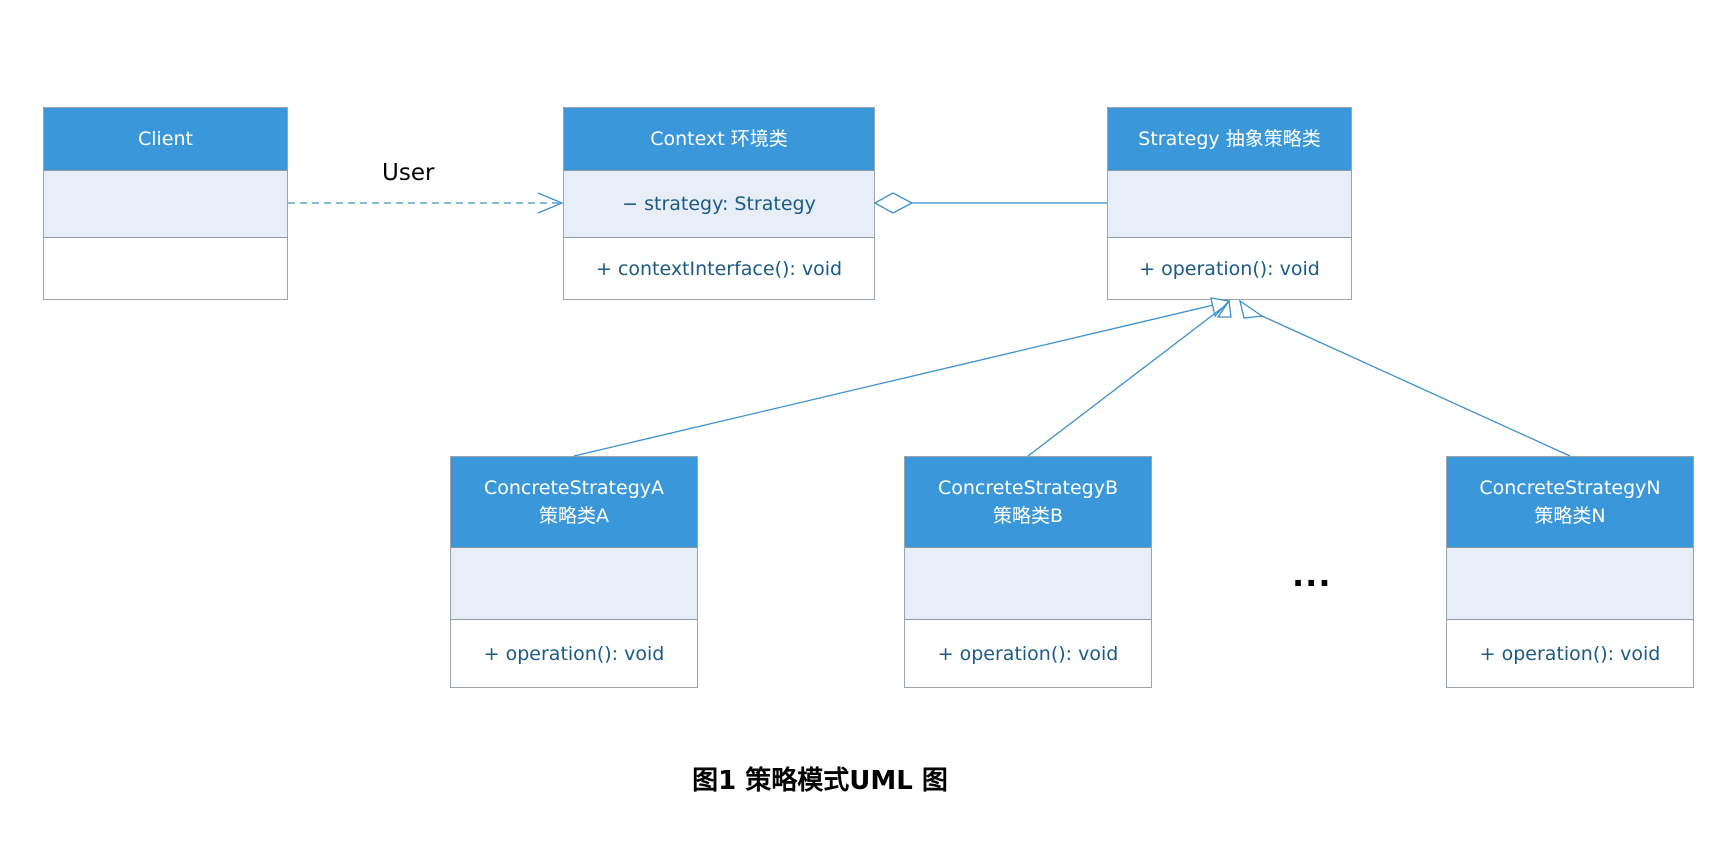  Describe the element at coordinates (893, 203) in the screenshot. I see `aggregation-diamond` at that location.